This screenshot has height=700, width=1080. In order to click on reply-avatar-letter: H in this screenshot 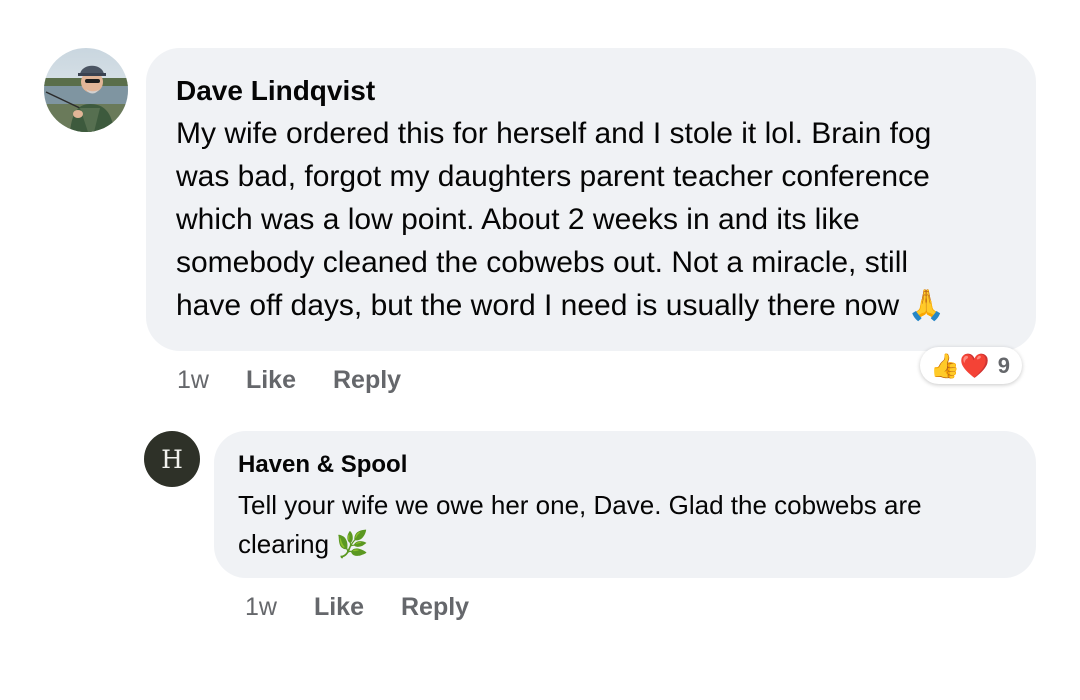, I will do `click(172, 459)`.